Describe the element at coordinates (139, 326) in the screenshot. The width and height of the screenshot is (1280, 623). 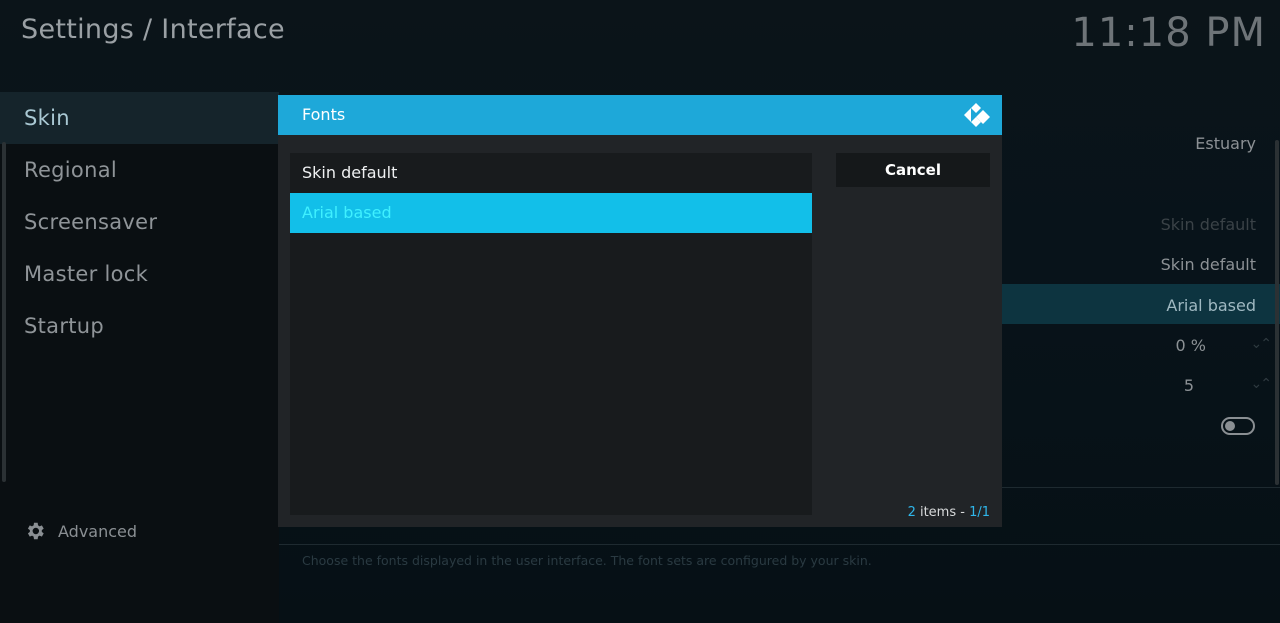
I see `sidebar-item-startup: Startup` at that location.